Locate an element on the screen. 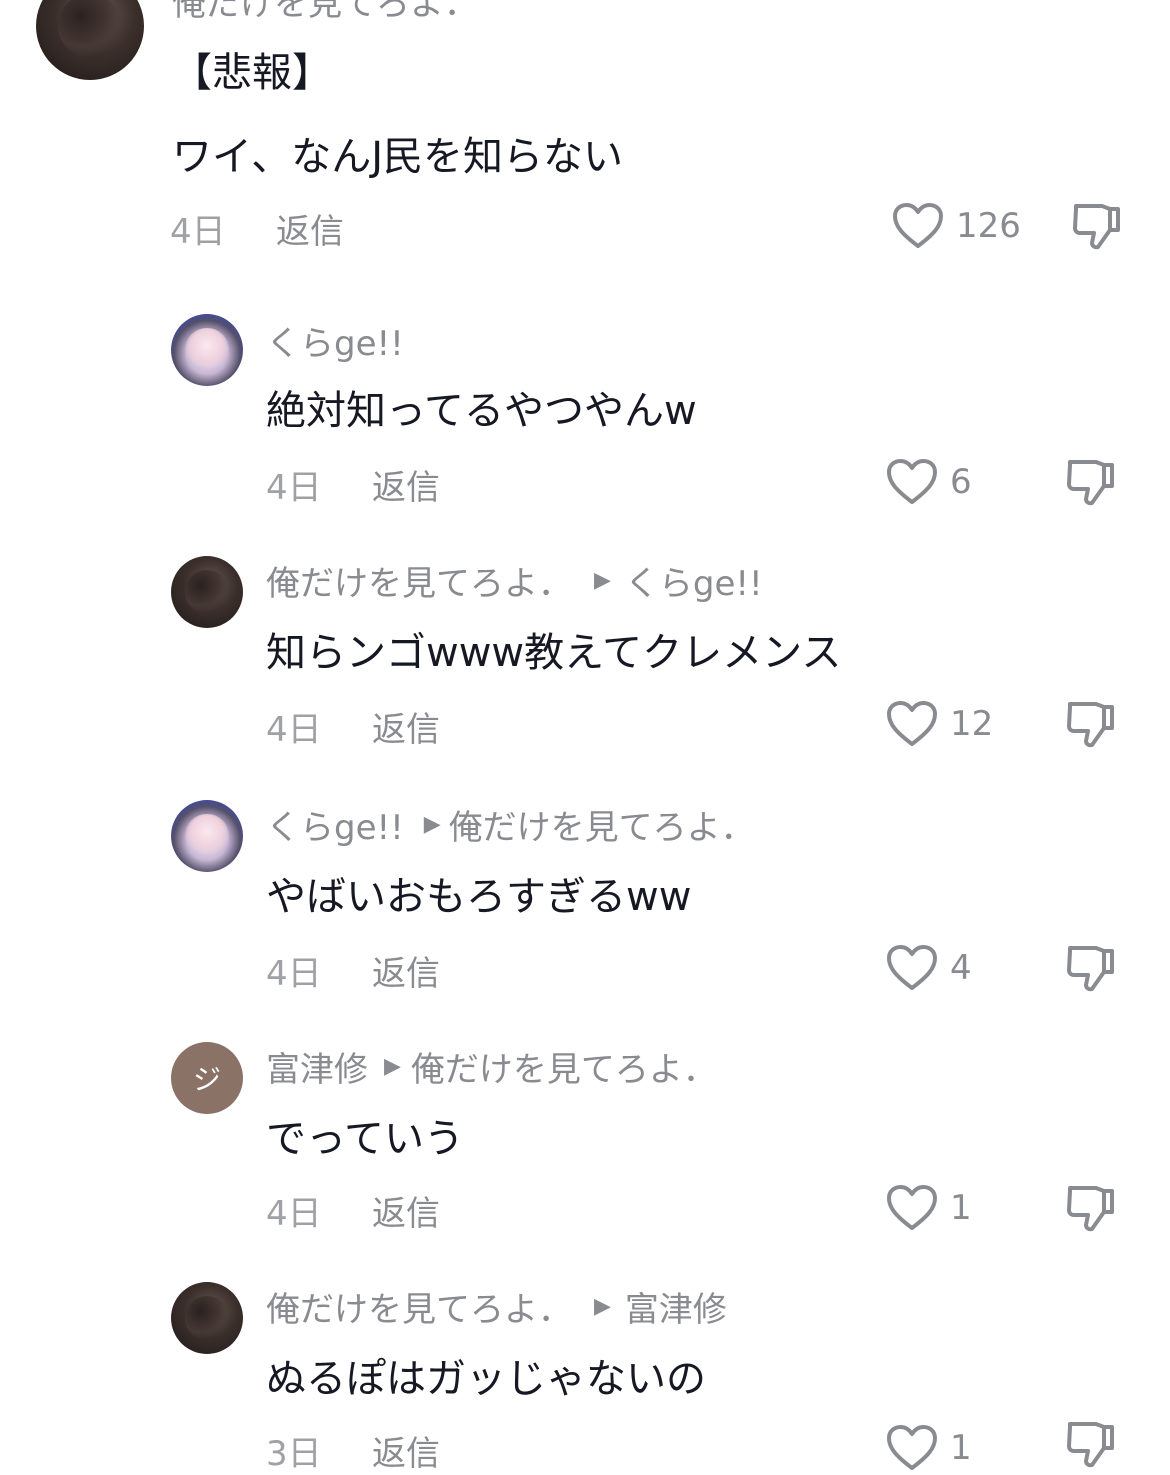 This screenshot has width=1170, height=1475. avatar-letter: ジ is located at coordinates (206, 1079).